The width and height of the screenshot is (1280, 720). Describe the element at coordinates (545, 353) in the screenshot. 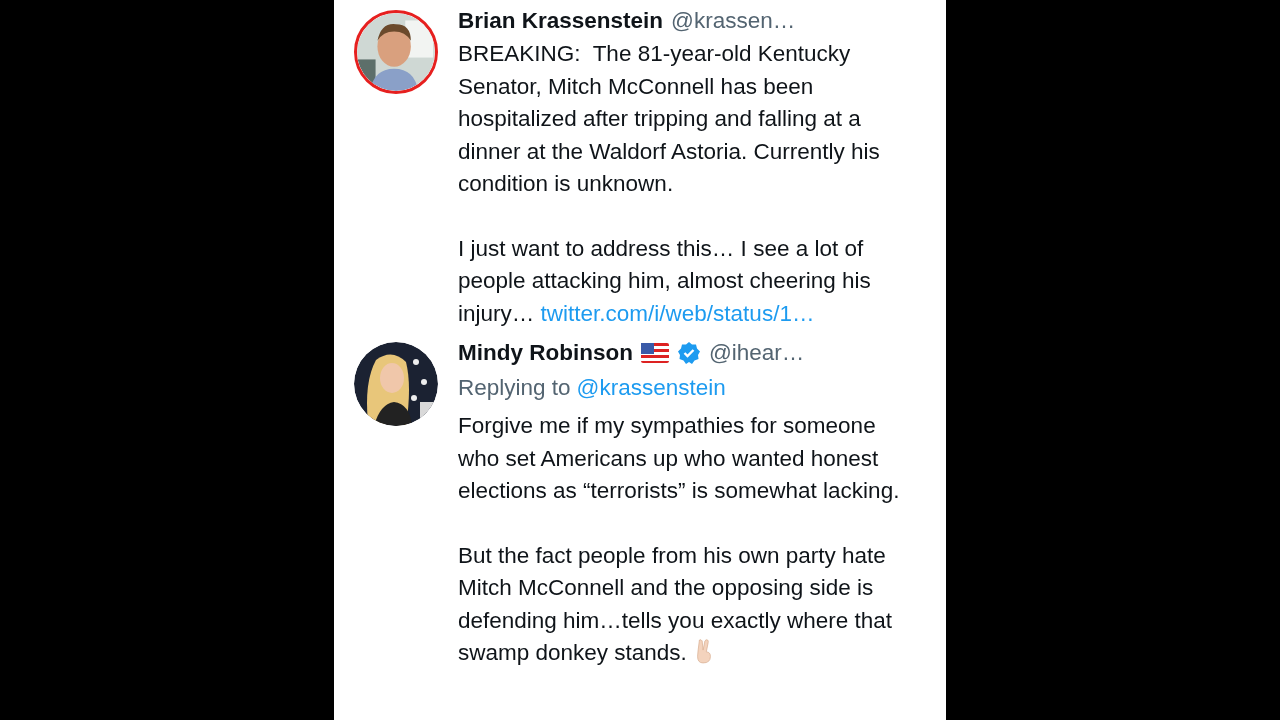

I see `author-name: Mindy Robinson` at that location.